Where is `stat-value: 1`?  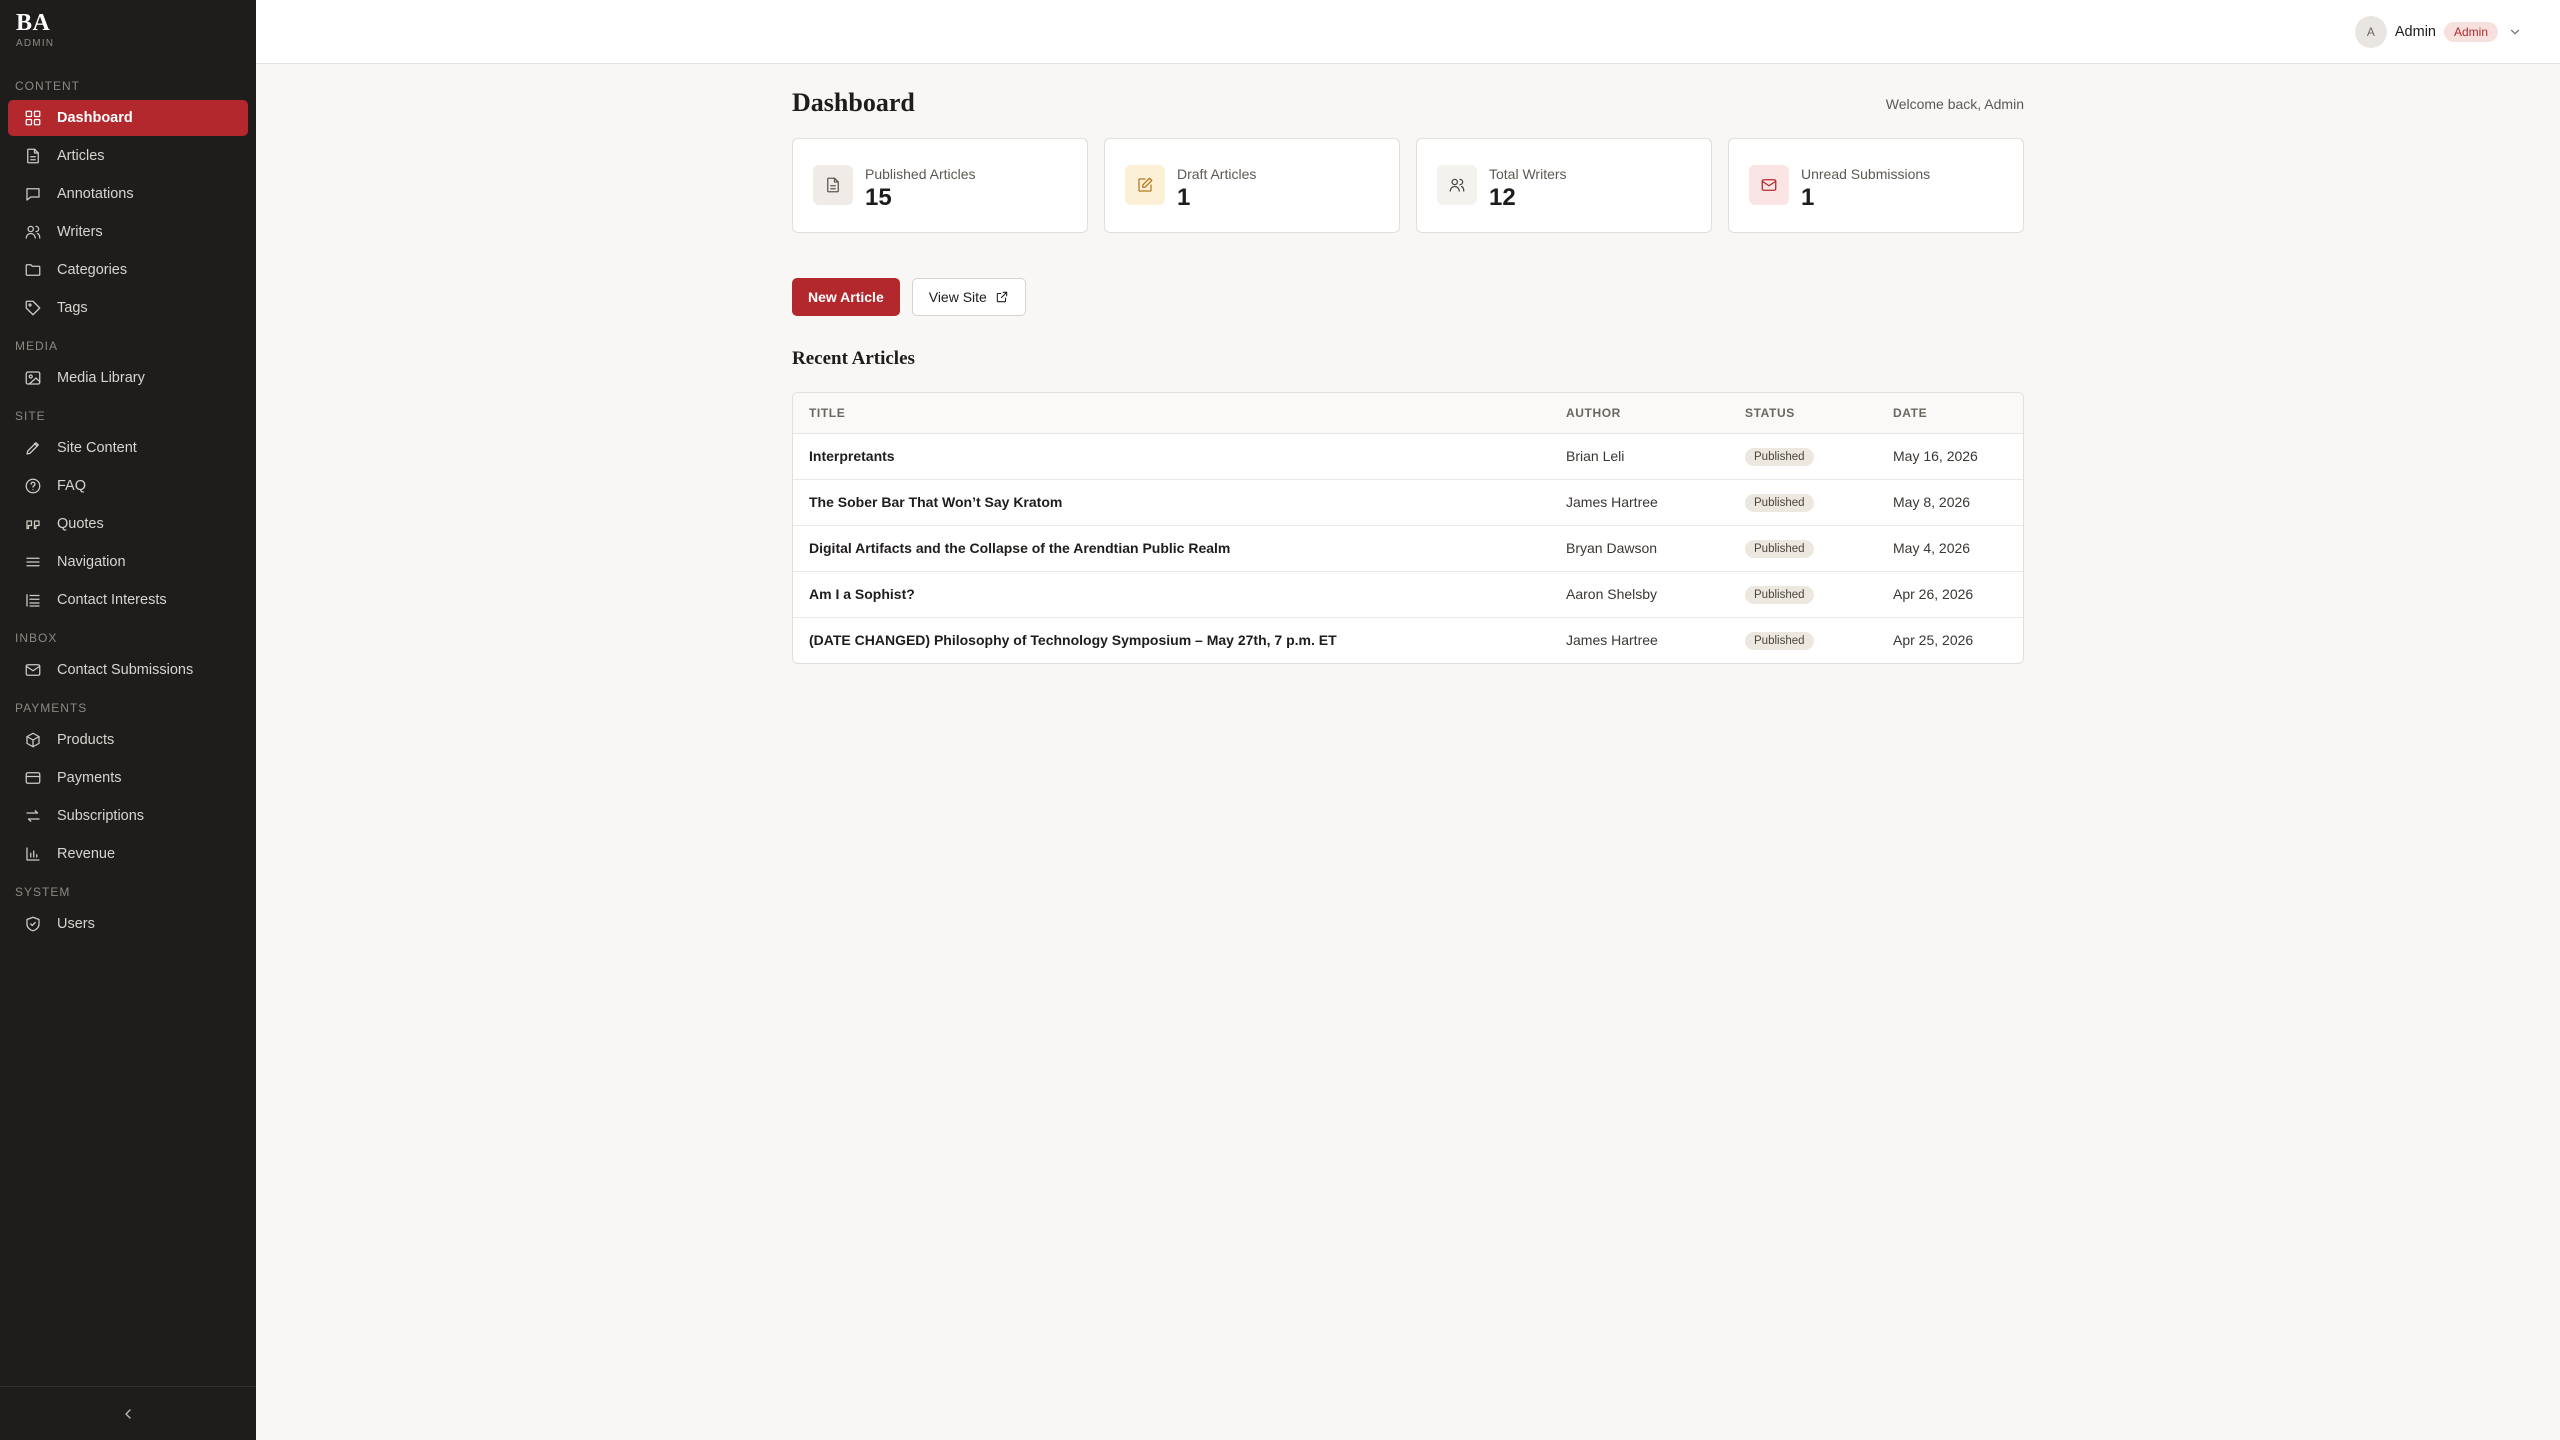 stat-value: 1 is located at coordinates (1184, 197).